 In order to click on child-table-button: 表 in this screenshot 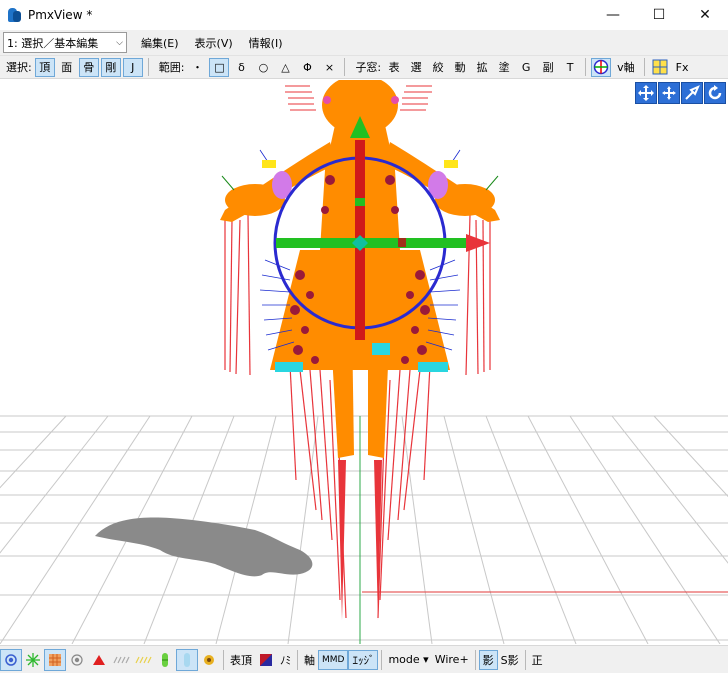, I will do `click(394, 67)`.